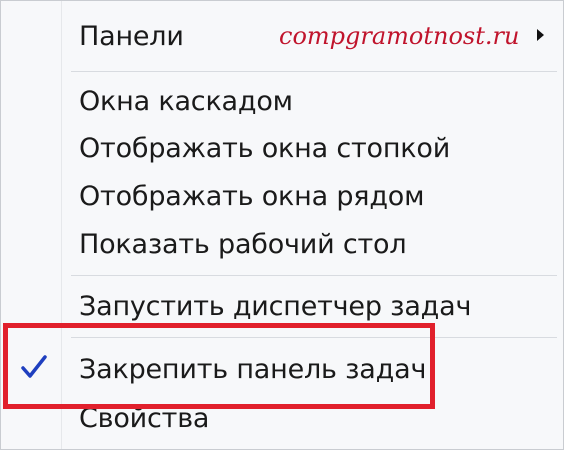 The image size is (564, 450). What do you see at coordinates (131, 37) in the screenshot?
I see `menu-item-panels: Панели` at bounding box center [131, 37].